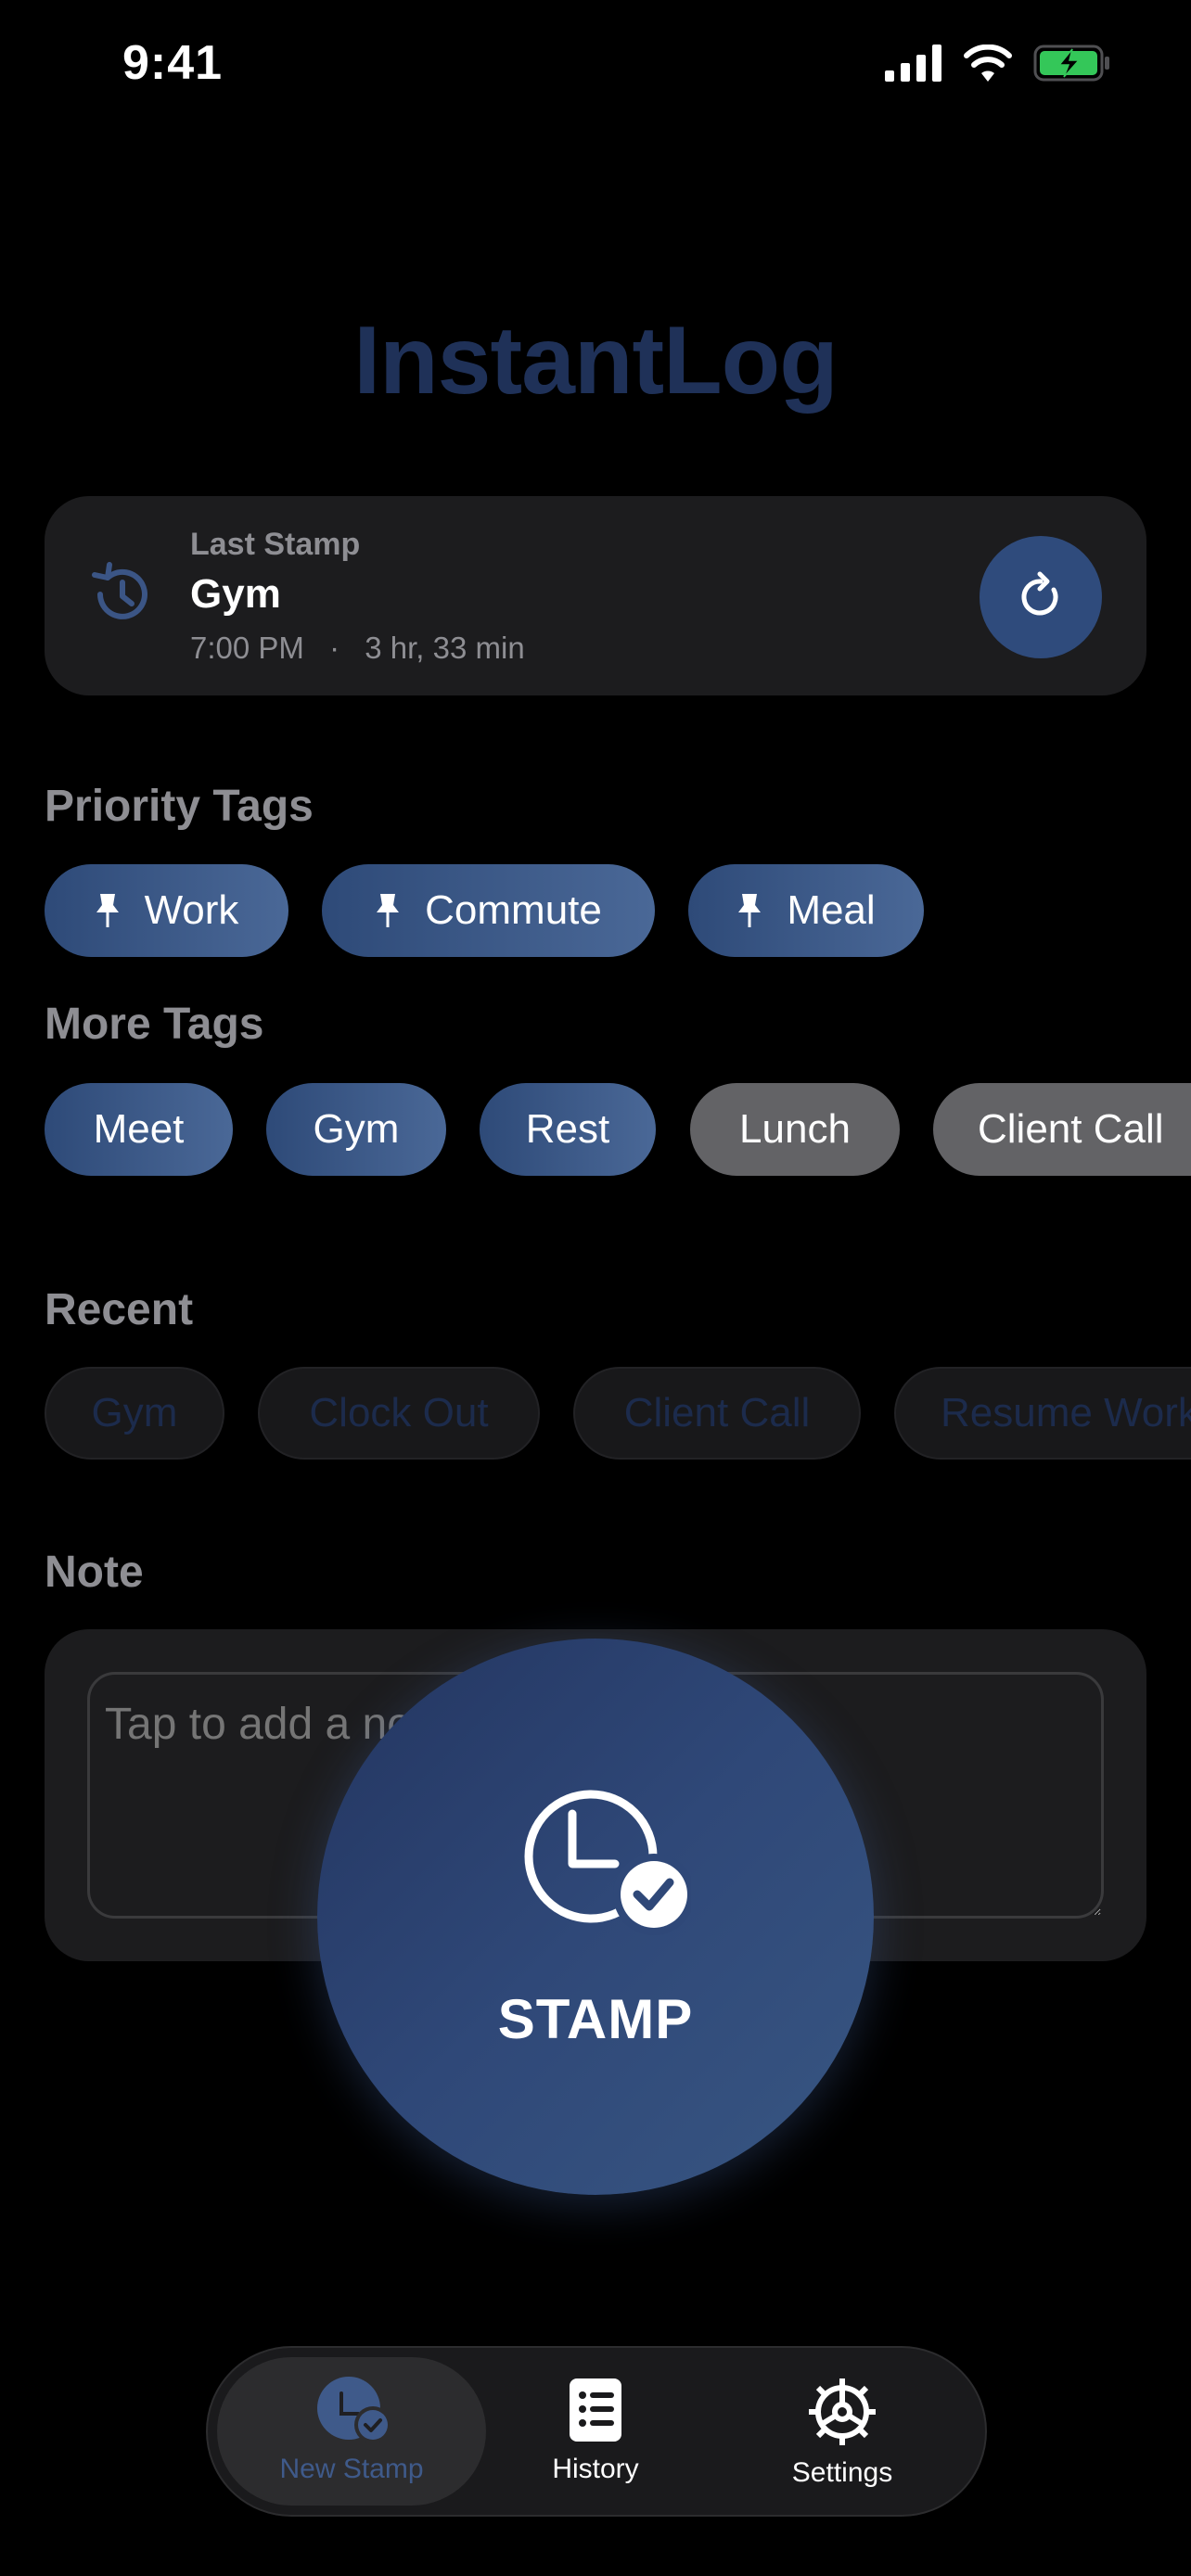 This screenshot has height=2576, width=1191. I want to click on recent-item: Gym, so click(134, 1413).